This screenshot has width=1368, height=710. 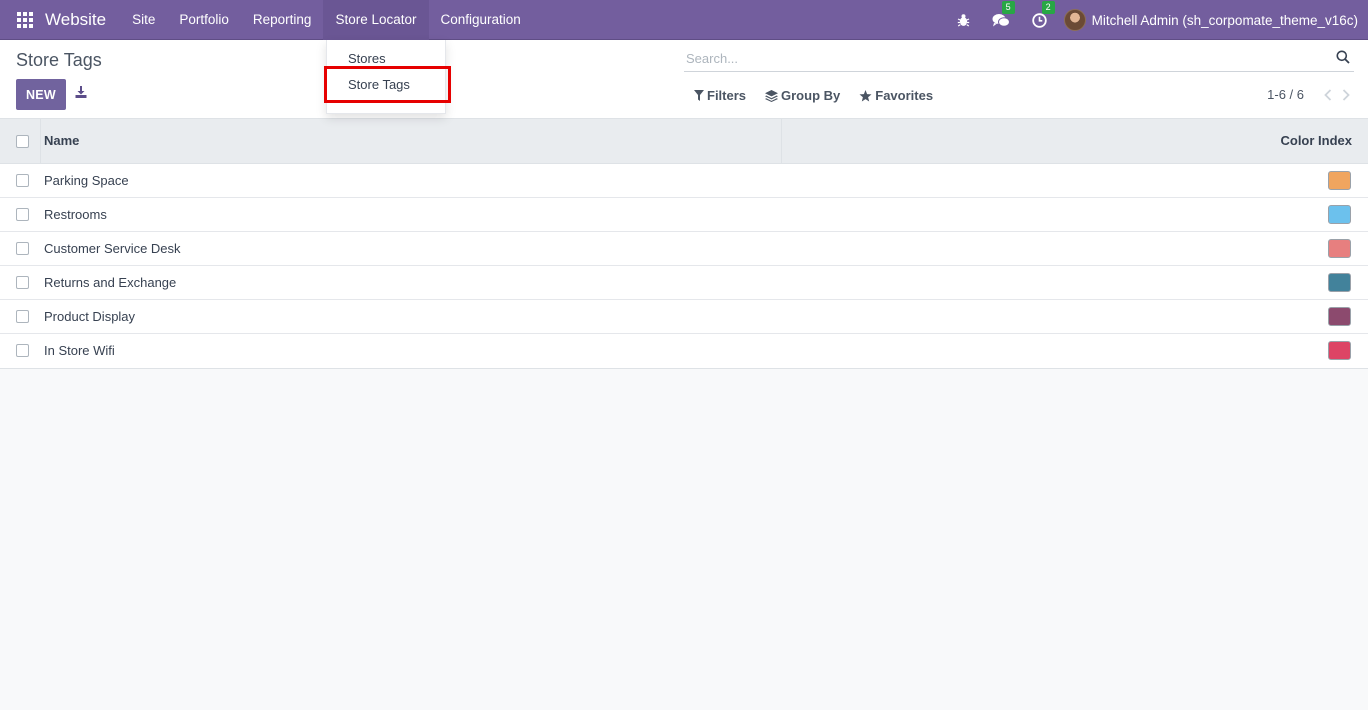 What do you see at coordinates (1316, 140) in the screenshot?
I see `column-header-color-index: Color Index` at bounding box center [1316, 140].